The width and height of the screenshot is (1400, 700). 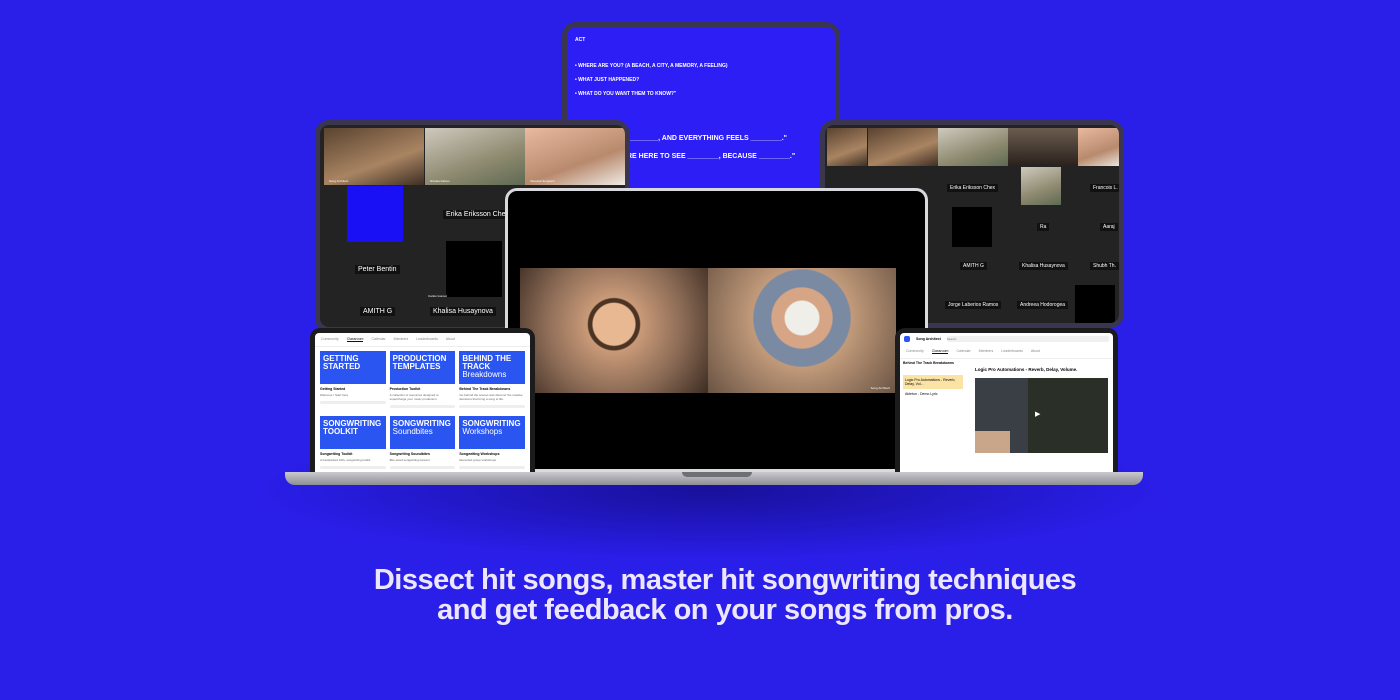 What do you see at coordinates (475, 156) in the screenshot?
I see `participant-video: Nicolas Falcon` at bounding box center [475, 156].